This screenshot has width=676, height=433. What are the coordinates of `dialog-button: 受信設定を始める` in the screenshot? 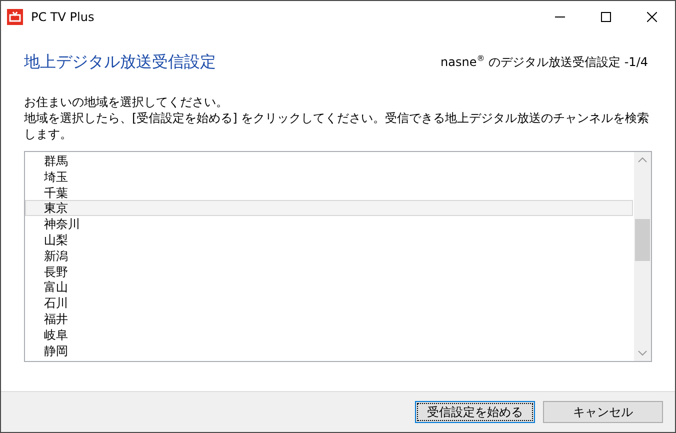 It's located at (475, 412).